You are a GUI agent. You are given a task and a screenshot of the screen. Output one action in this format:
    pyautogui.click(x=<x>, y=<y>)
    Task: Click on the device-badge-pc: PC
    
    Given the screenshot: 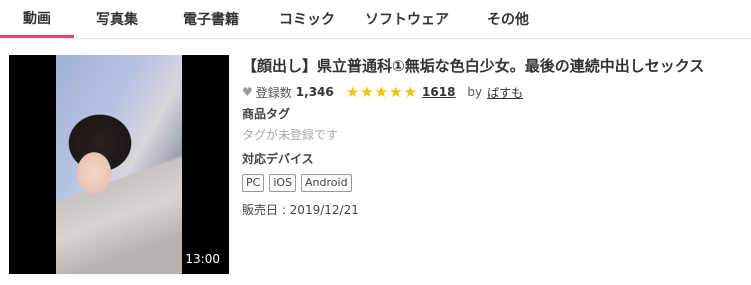 What is the action you would take?
    pyautogui.click(x=253, y=183)
    